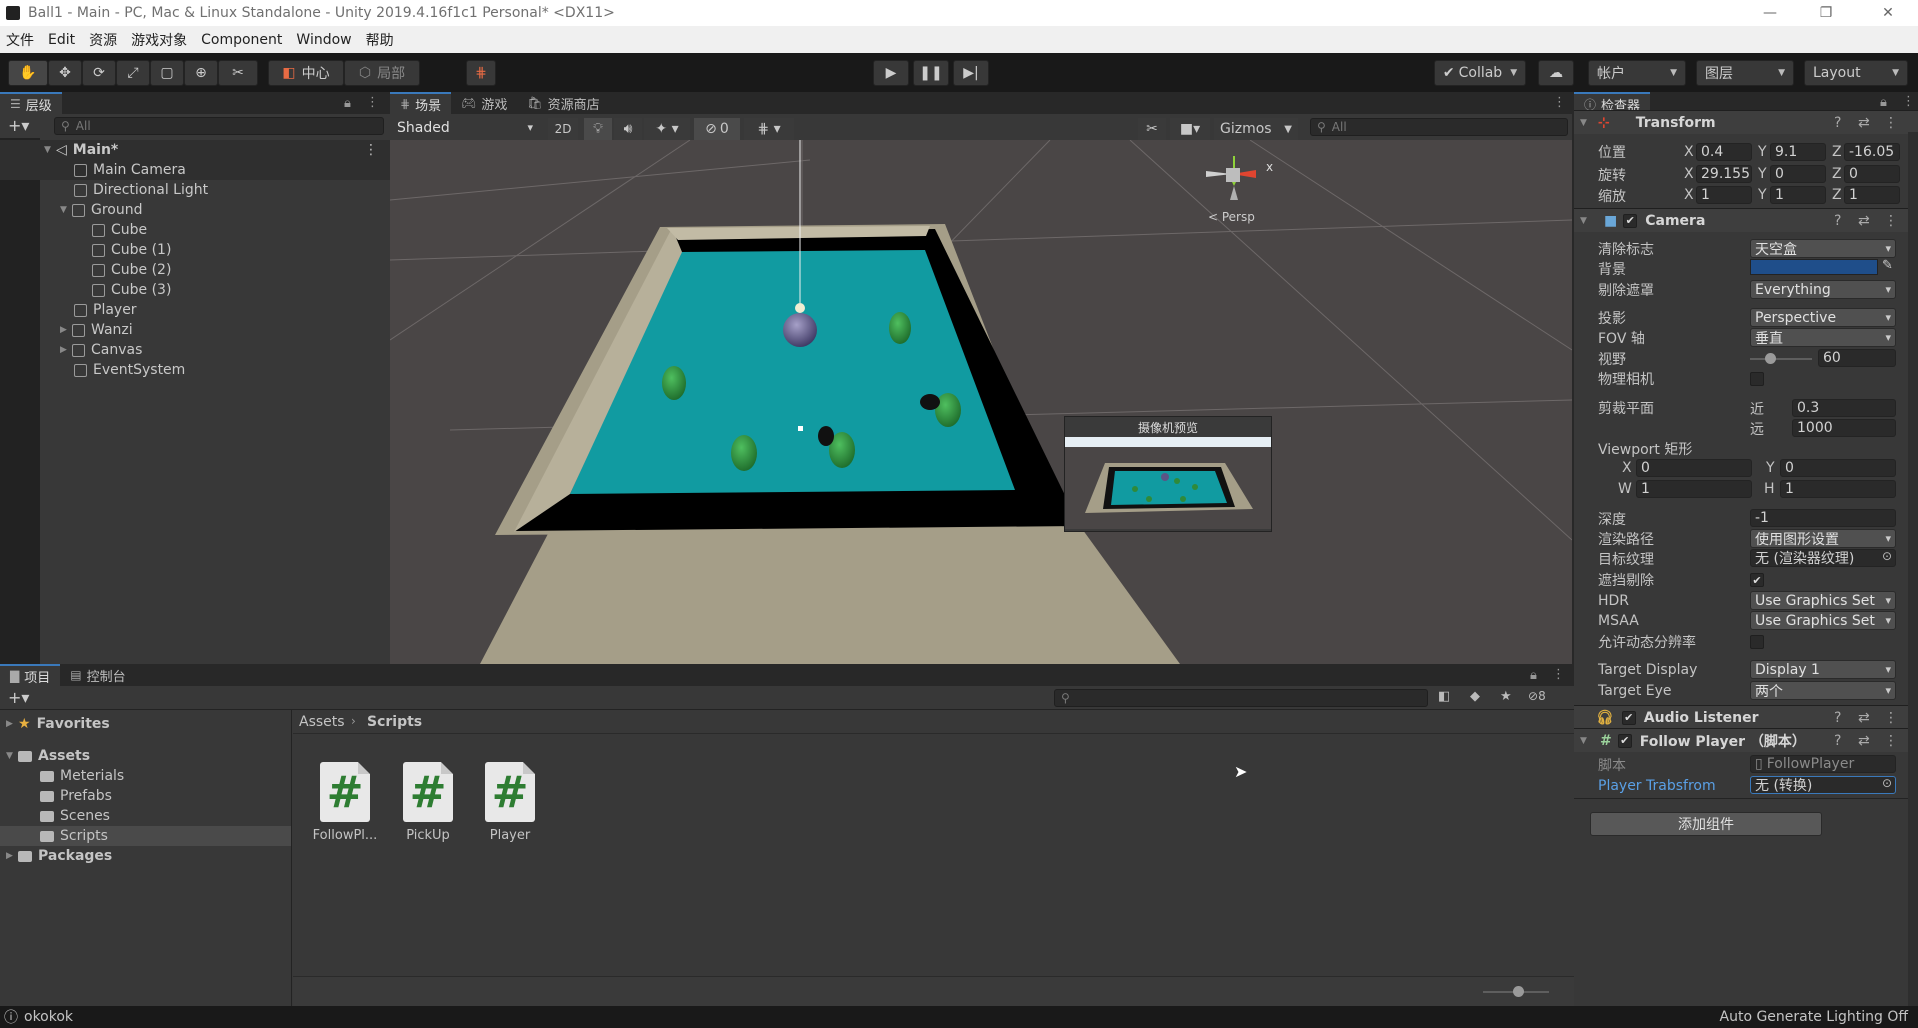 This screenshot has width=1918, height=1028. I want to click on transform-header: ▼ ⊹ Transform ? ⇄ ⋮, so click(1746, 122).